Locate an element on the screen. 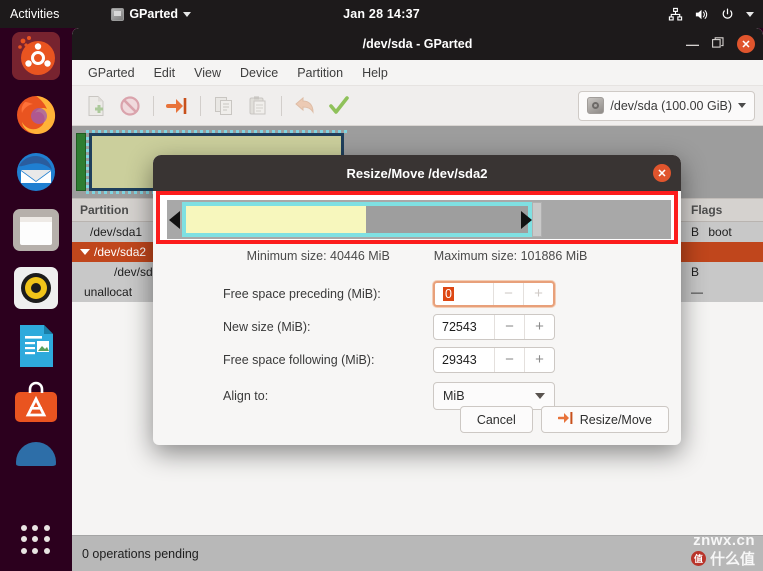  maximum-size-label: Maximum size: 101886 MiB is located at coordinates (510, 256).